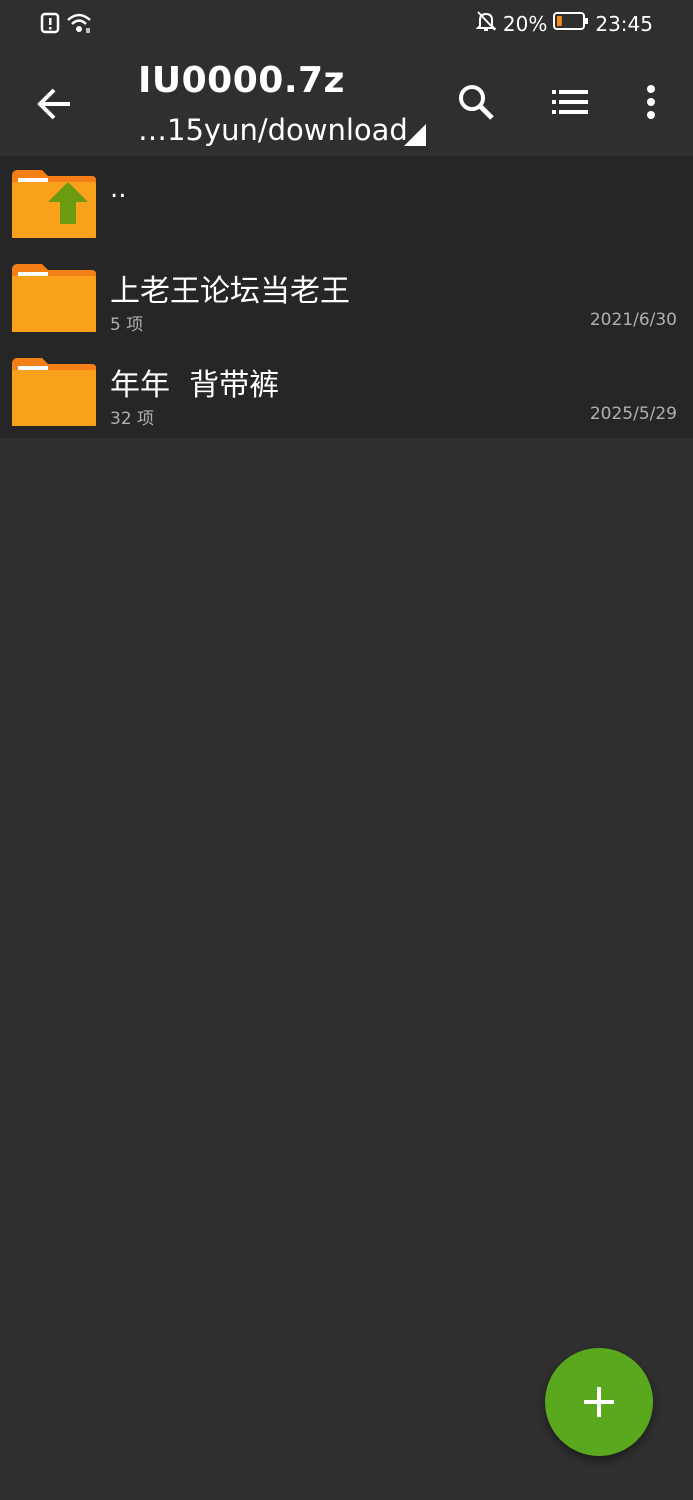 This screenshot has height=1500, width=693. What do you see at coordinates (79, 25) in the screenshot?
I see `wifi-icon` at bounding box center [79, 25].